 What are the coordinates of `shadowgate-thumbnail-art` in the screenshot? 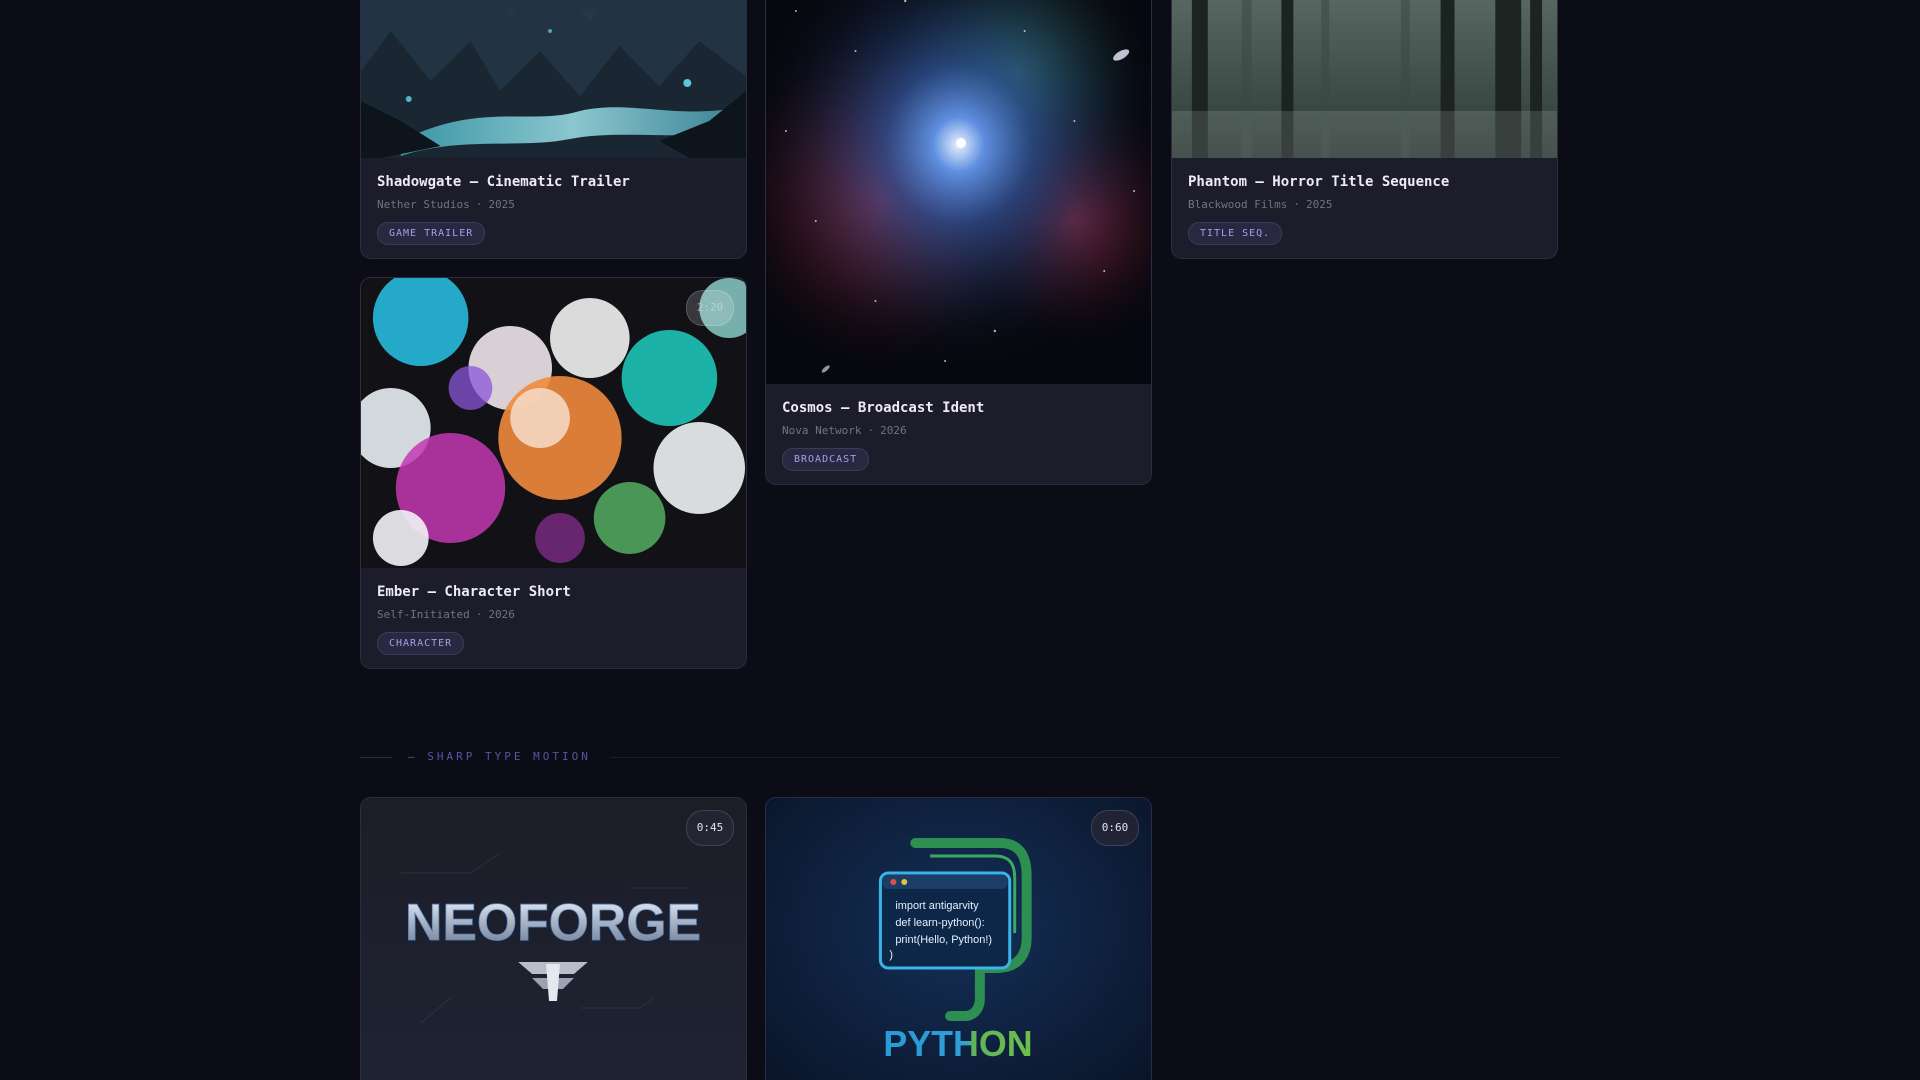 It's located at (553, 79).